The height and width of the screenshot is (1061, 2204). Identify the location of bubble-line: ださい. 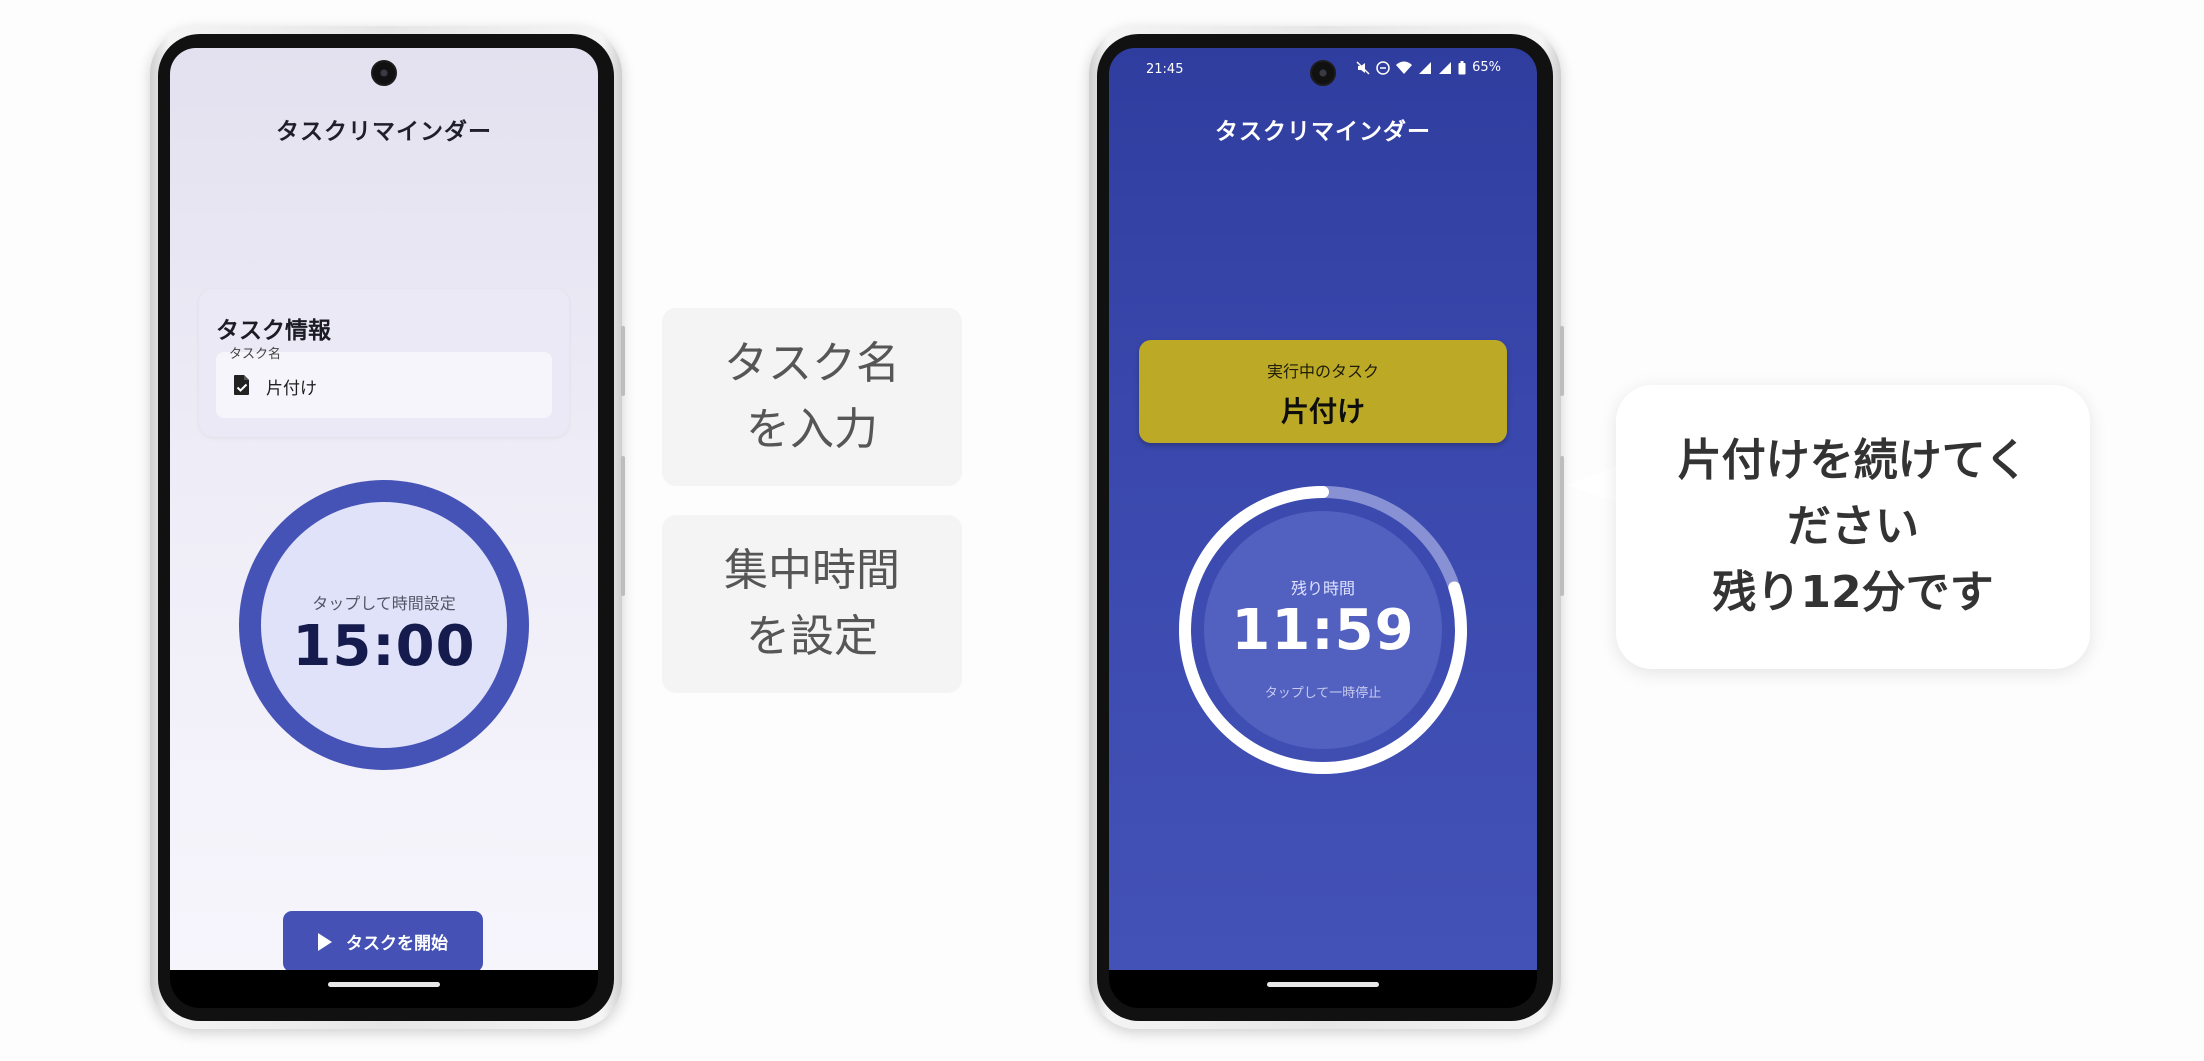
(1853, 526).